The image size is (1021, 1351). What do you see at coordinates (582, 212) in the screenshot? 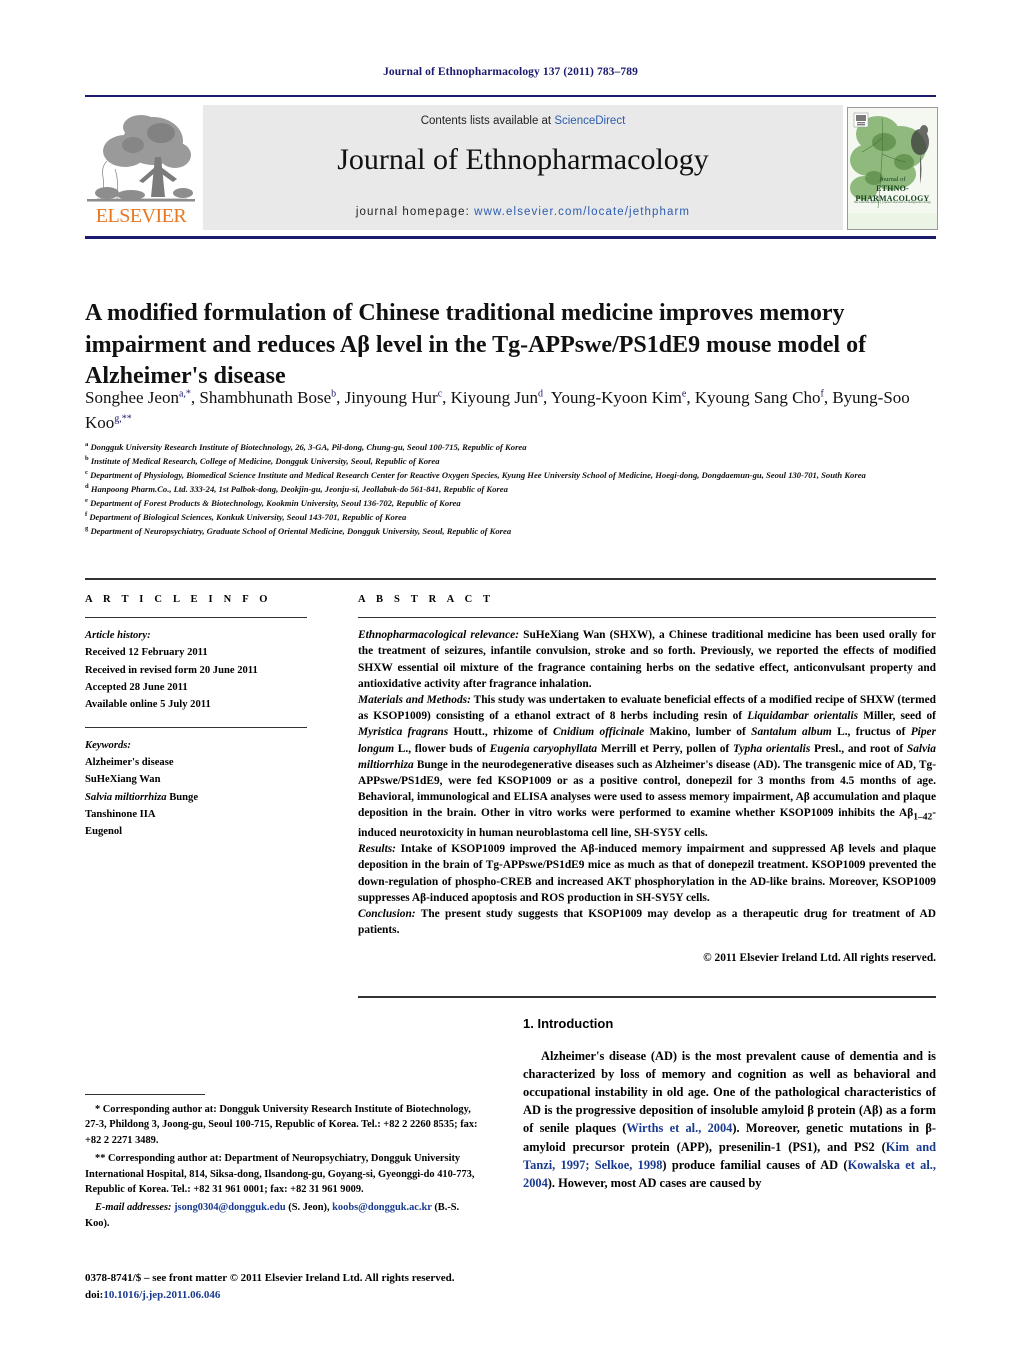
I see `homepage-url-link: www.elsevier.com/locate/jethpharm` at bounding box center [582, 212].